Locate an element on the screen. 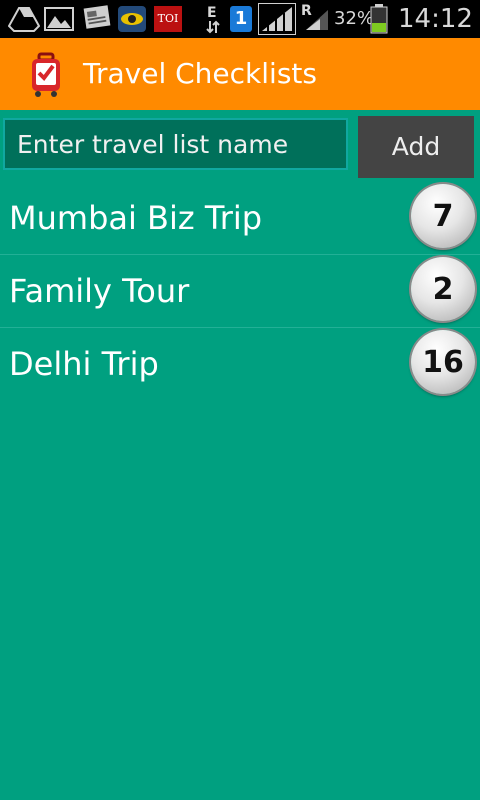 Image resolution: width=480 pixels, height=800 pixels. list-item: Family Tour 2 is located at coordinates (240, 291).